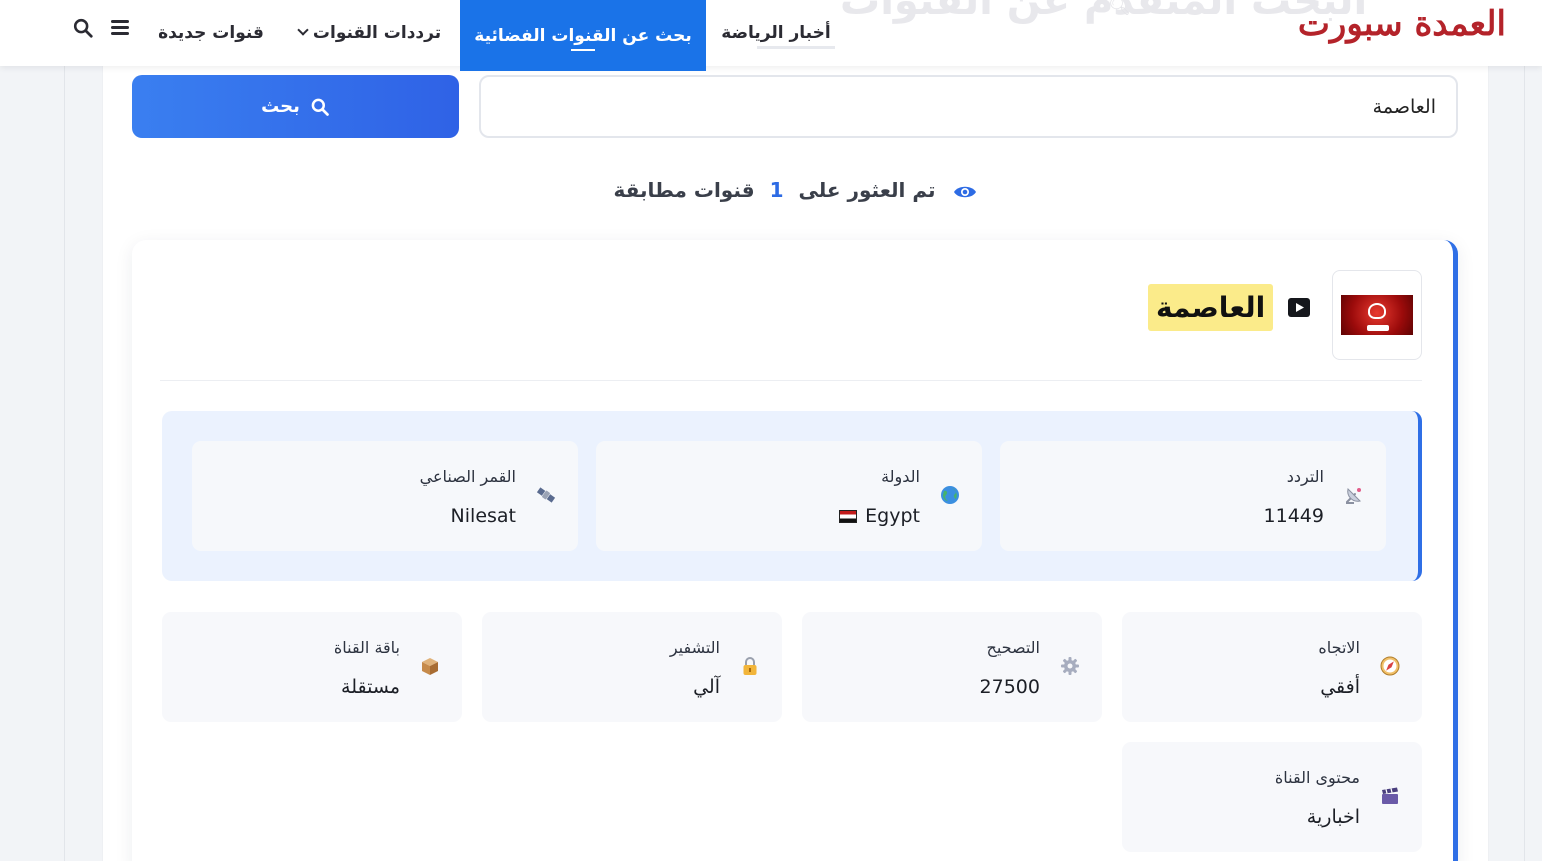 Image resolution: width=1542 pixels, height=861 pixels. What do you see at coordinates (848, 516) in the screenshot?
I see `egypt-flag-icon` at bounding box center [848, 516].